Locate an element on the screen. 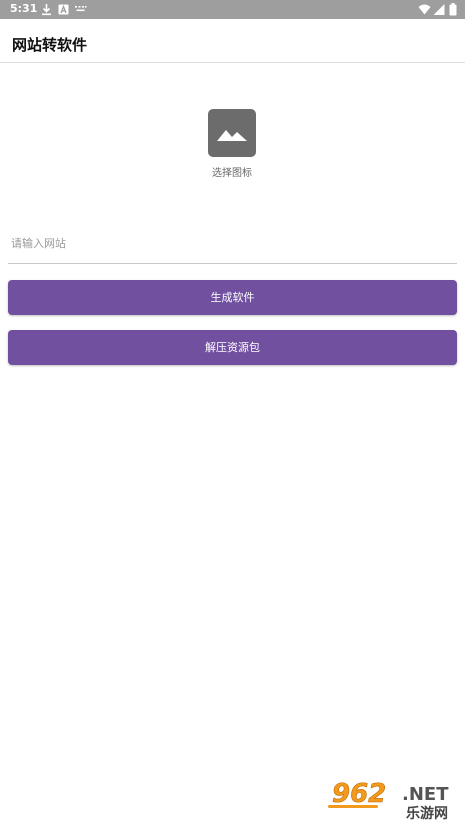 This screenshot has height=826, width=465. image-placeholder-icon is located at coordinates (232, 135).